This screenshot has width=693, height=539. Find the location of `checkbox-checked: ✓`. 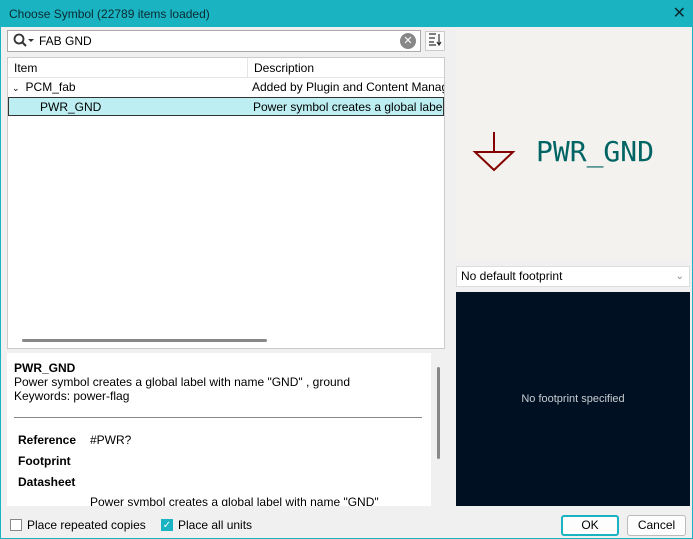

checkbox-checked: ✓ is located at coordinates (167, 525).